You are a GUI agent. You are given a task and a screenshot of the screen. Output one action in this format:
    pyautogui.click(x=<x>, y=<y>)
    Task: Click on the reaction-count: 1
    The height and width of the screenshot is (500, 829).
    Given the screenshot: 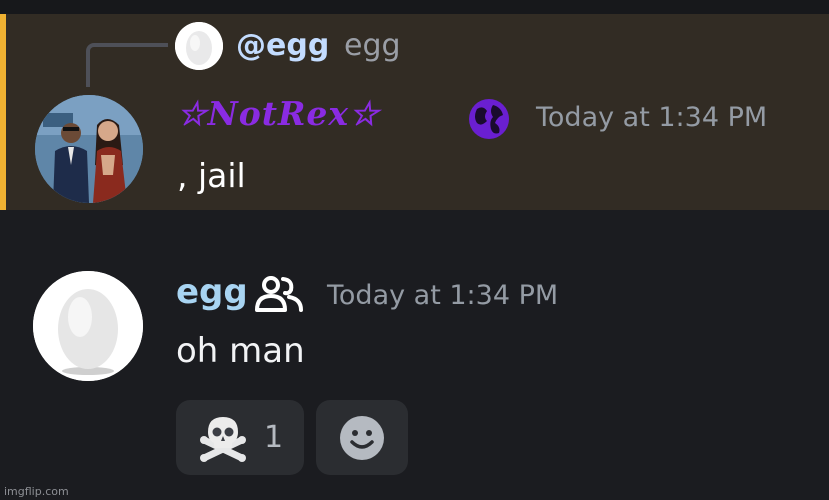 What is the action you would take?
    pyautogui.click(x=274, y=437)
    